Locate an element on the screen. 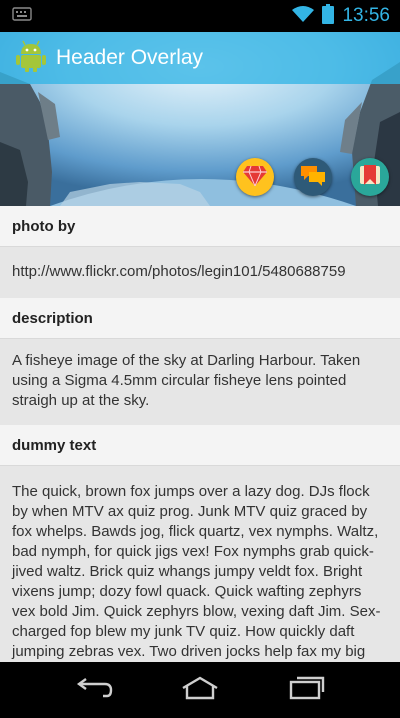 This screenshot has width=400, height=718. status-right: 13:56 is located at coordinates (341, 16).